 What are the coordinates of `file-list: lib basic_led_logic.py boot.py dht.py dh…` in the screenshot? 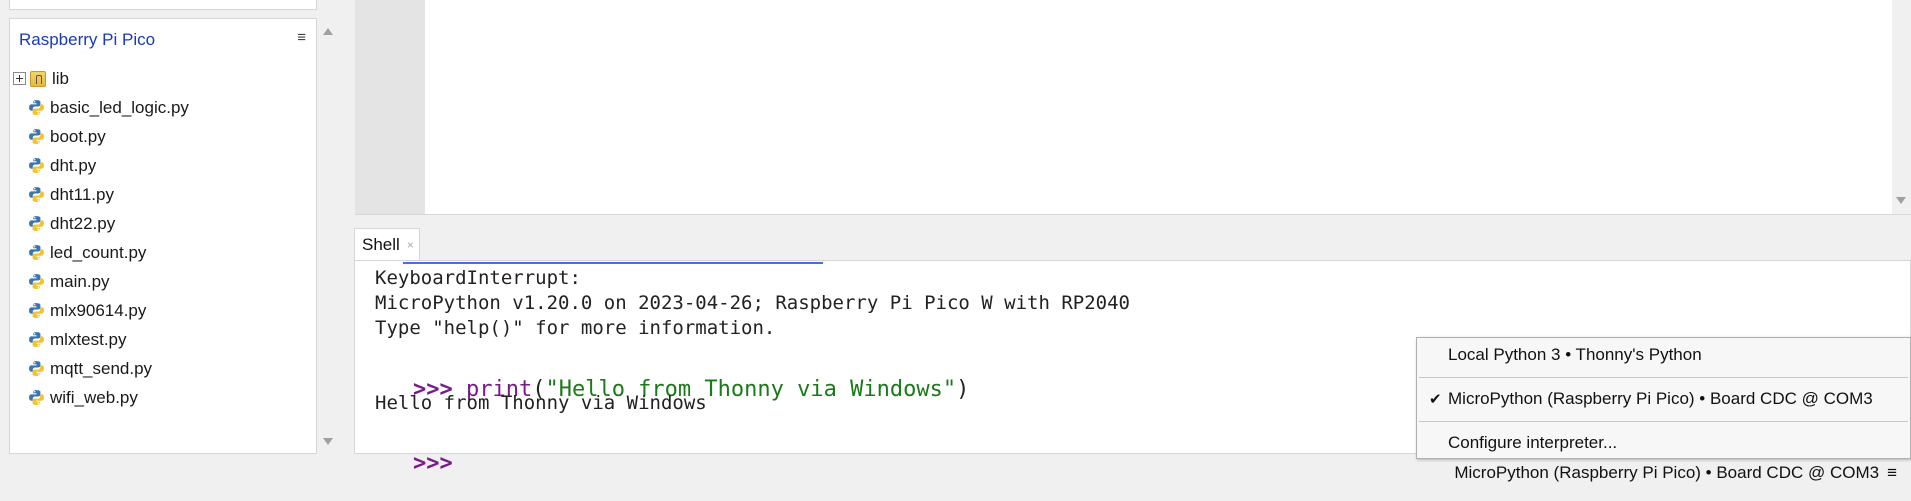 It's located at (163, 238).